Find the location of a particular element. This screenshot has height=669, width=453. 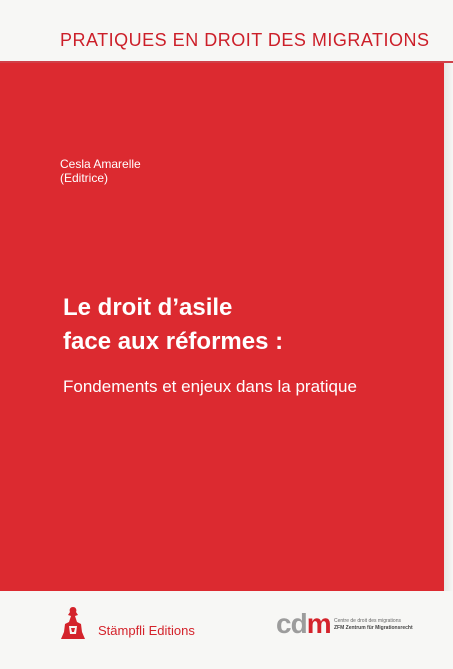

cdm-line-2: ZFM Zentrum für Migrationsrecht is located at coordinates (373, 628).